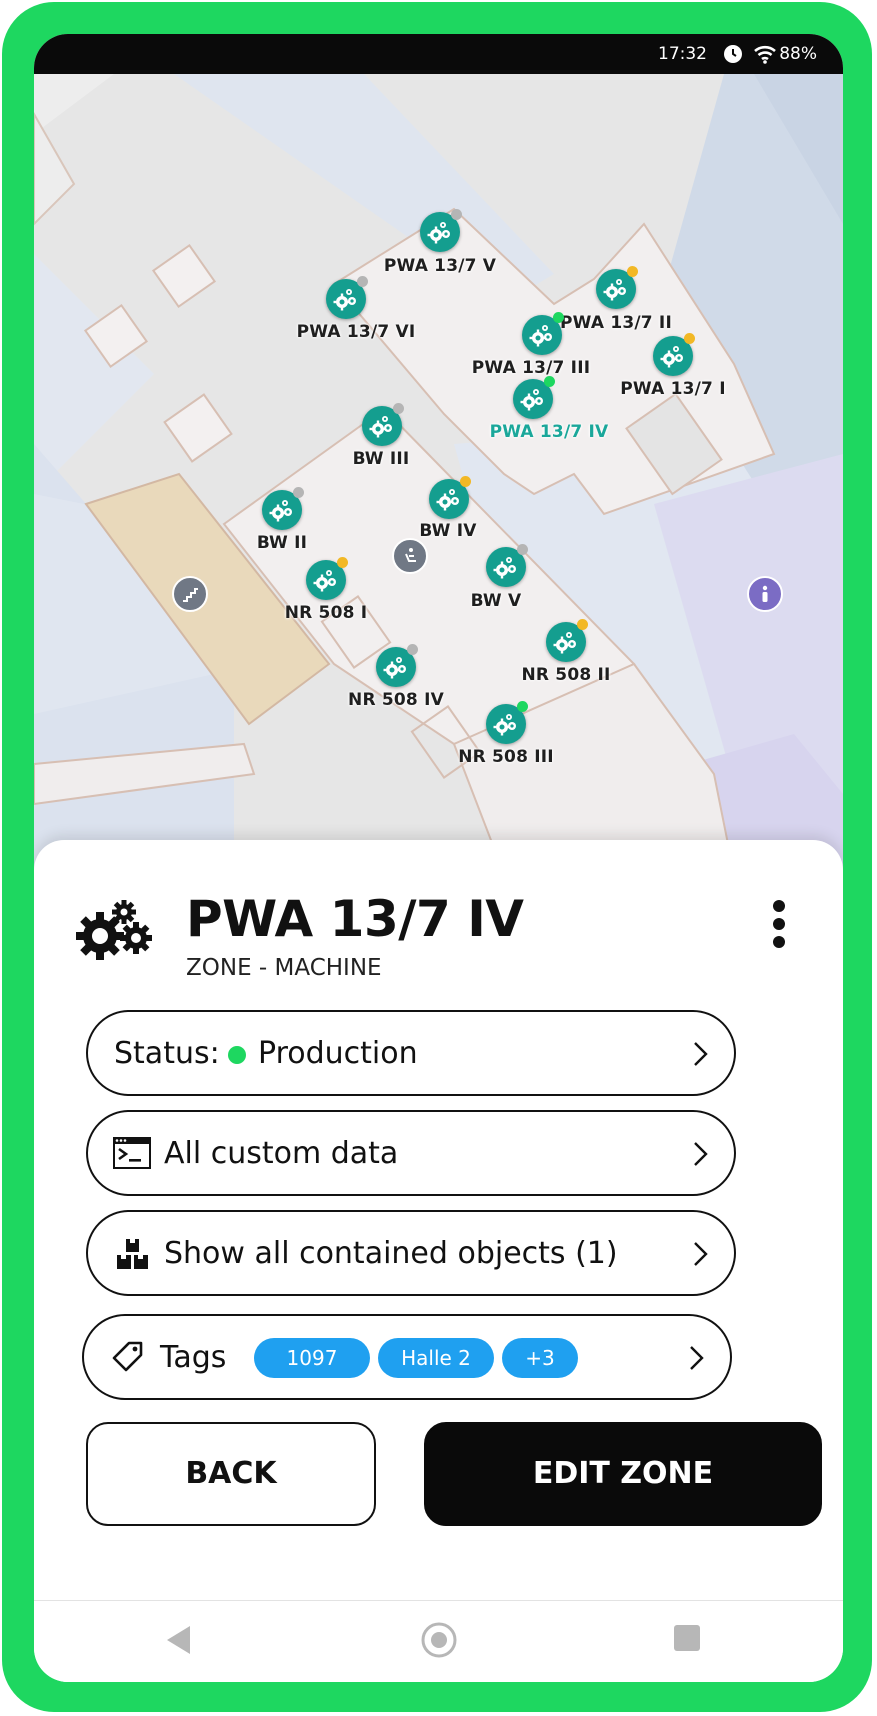  Describe the element at coordinates (231, 1474) in the screenshot. I see `back-button: BACK` at that location.